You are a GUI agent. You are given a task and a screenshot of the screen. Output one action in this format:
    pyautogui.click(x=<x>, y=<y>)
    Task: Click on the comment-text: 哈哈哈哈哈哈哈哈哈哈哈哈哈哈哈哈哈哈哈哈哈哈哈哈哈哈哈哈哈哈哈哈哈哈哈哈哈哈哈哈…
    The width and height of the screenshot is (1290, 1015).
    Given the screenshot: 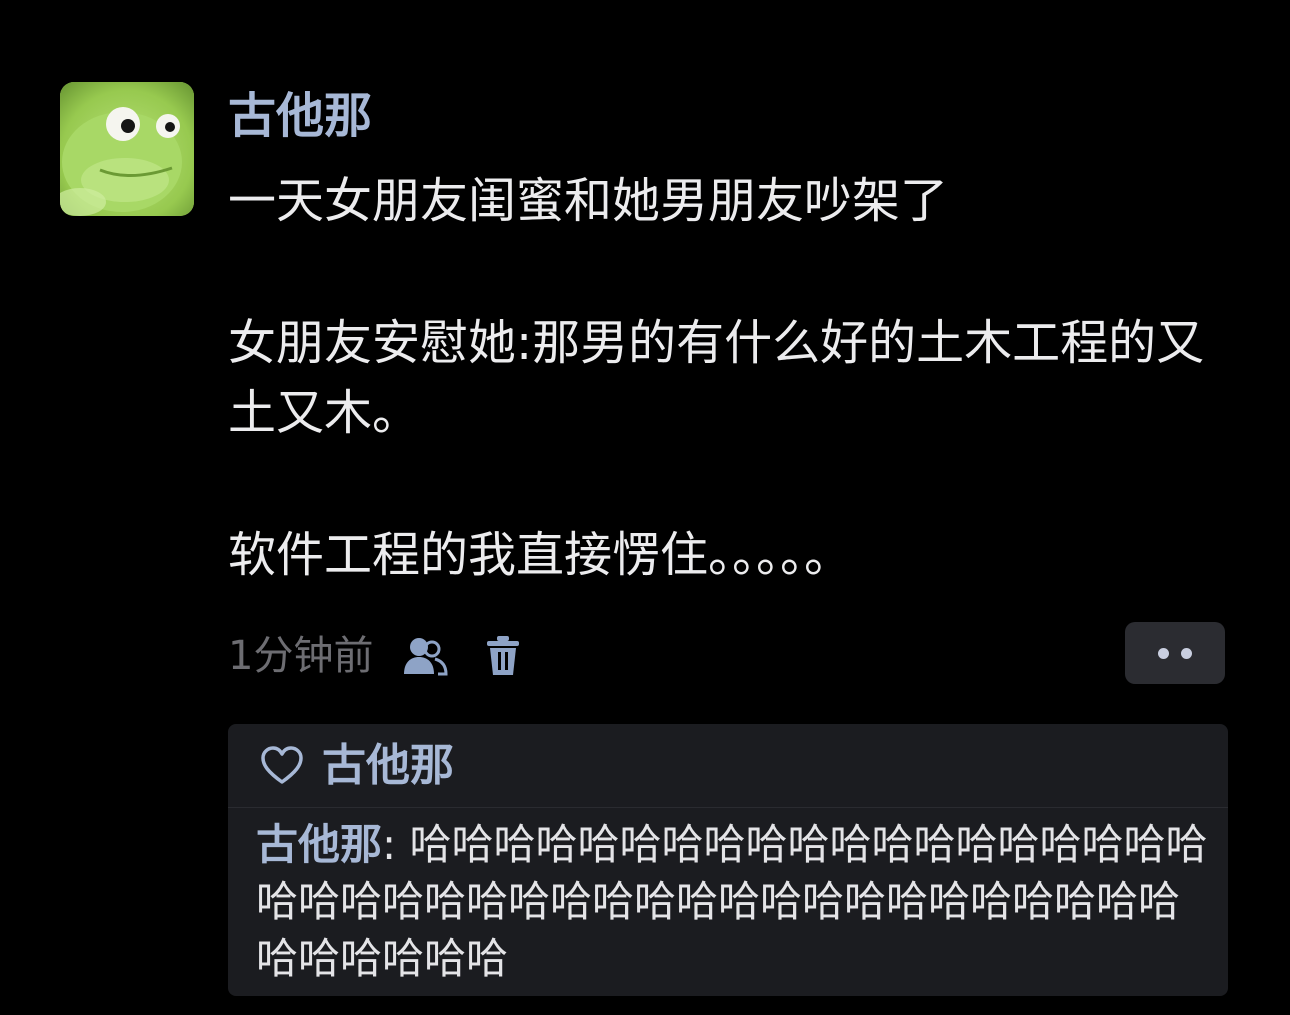 What is the action you would take?
    pyautogui.click(x=732, y=901)
    